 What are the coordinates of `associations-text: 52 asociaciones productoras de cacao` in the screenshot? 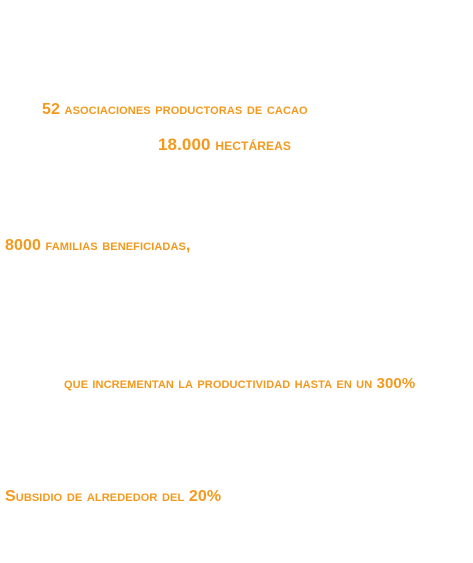 It's located at (175, 109).